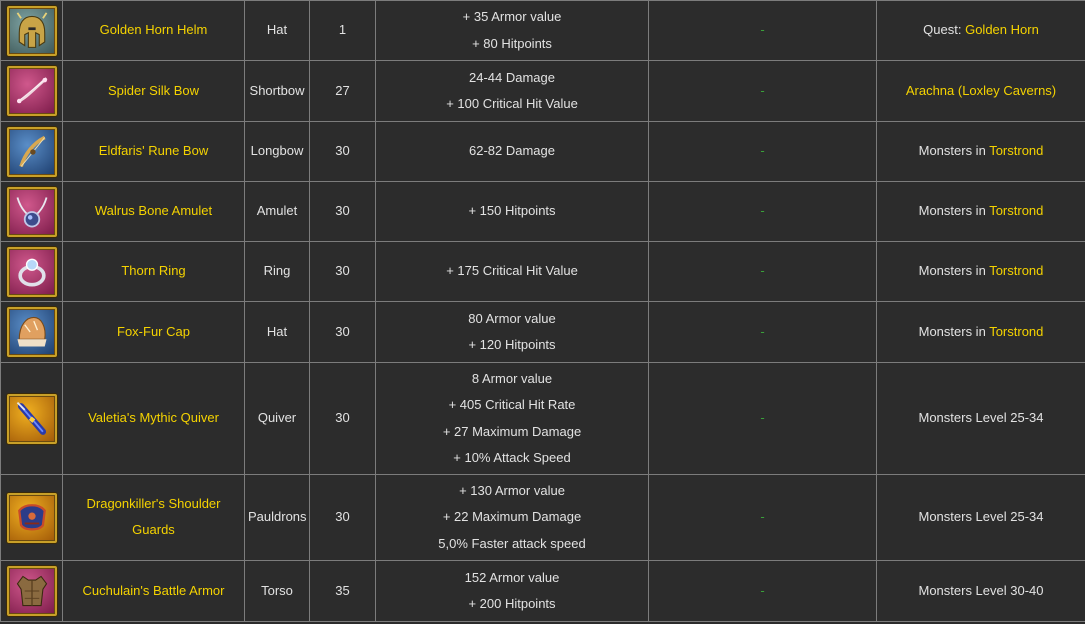 The image size is (1085, 624). Describe the element at coordinates (512, 43) in the screenshot. I see `stat-line: + 80 Hitpoints` at that location.